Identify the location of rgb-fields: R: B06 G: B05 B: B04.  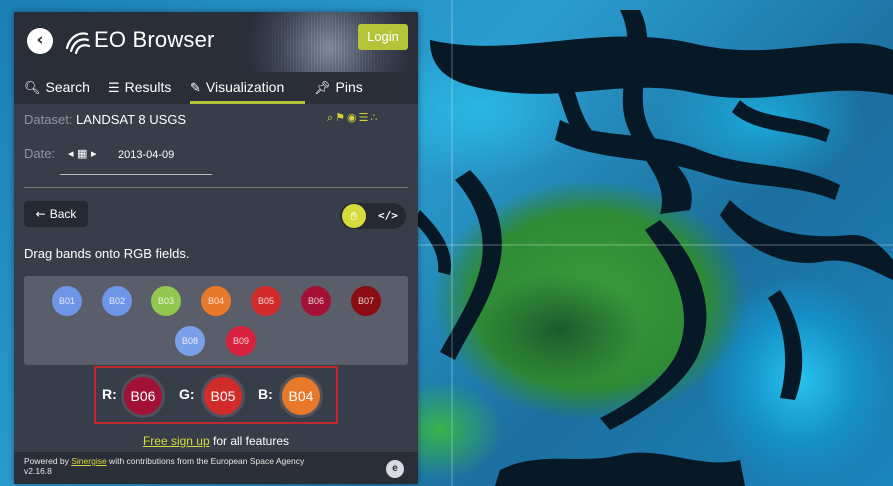
(216, 395).